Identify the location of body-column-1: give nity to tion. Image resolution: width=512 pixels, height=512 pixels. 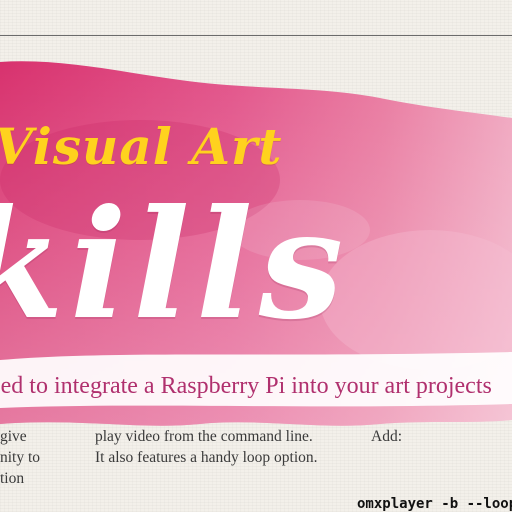
(40, 457).